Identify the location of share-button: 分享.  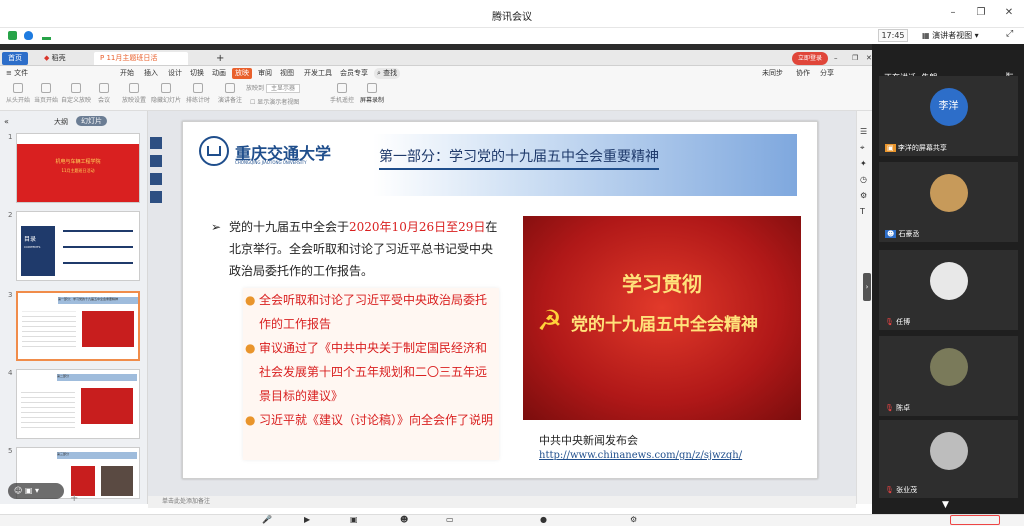
(827, 73).